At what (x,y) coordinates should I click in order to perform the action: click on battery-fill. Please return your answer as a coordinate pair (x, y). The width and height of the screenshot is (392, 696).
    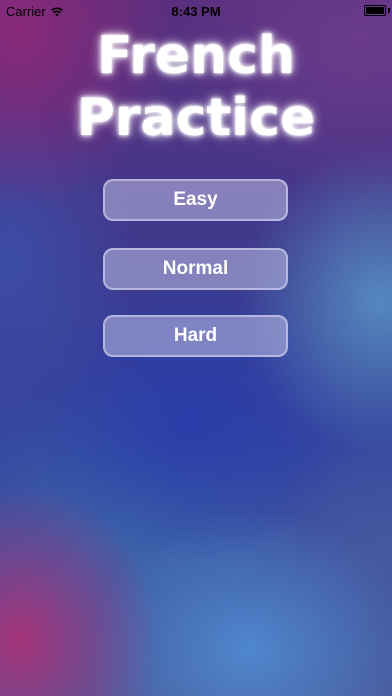
    Looking at the image, I should click on (375, 10).